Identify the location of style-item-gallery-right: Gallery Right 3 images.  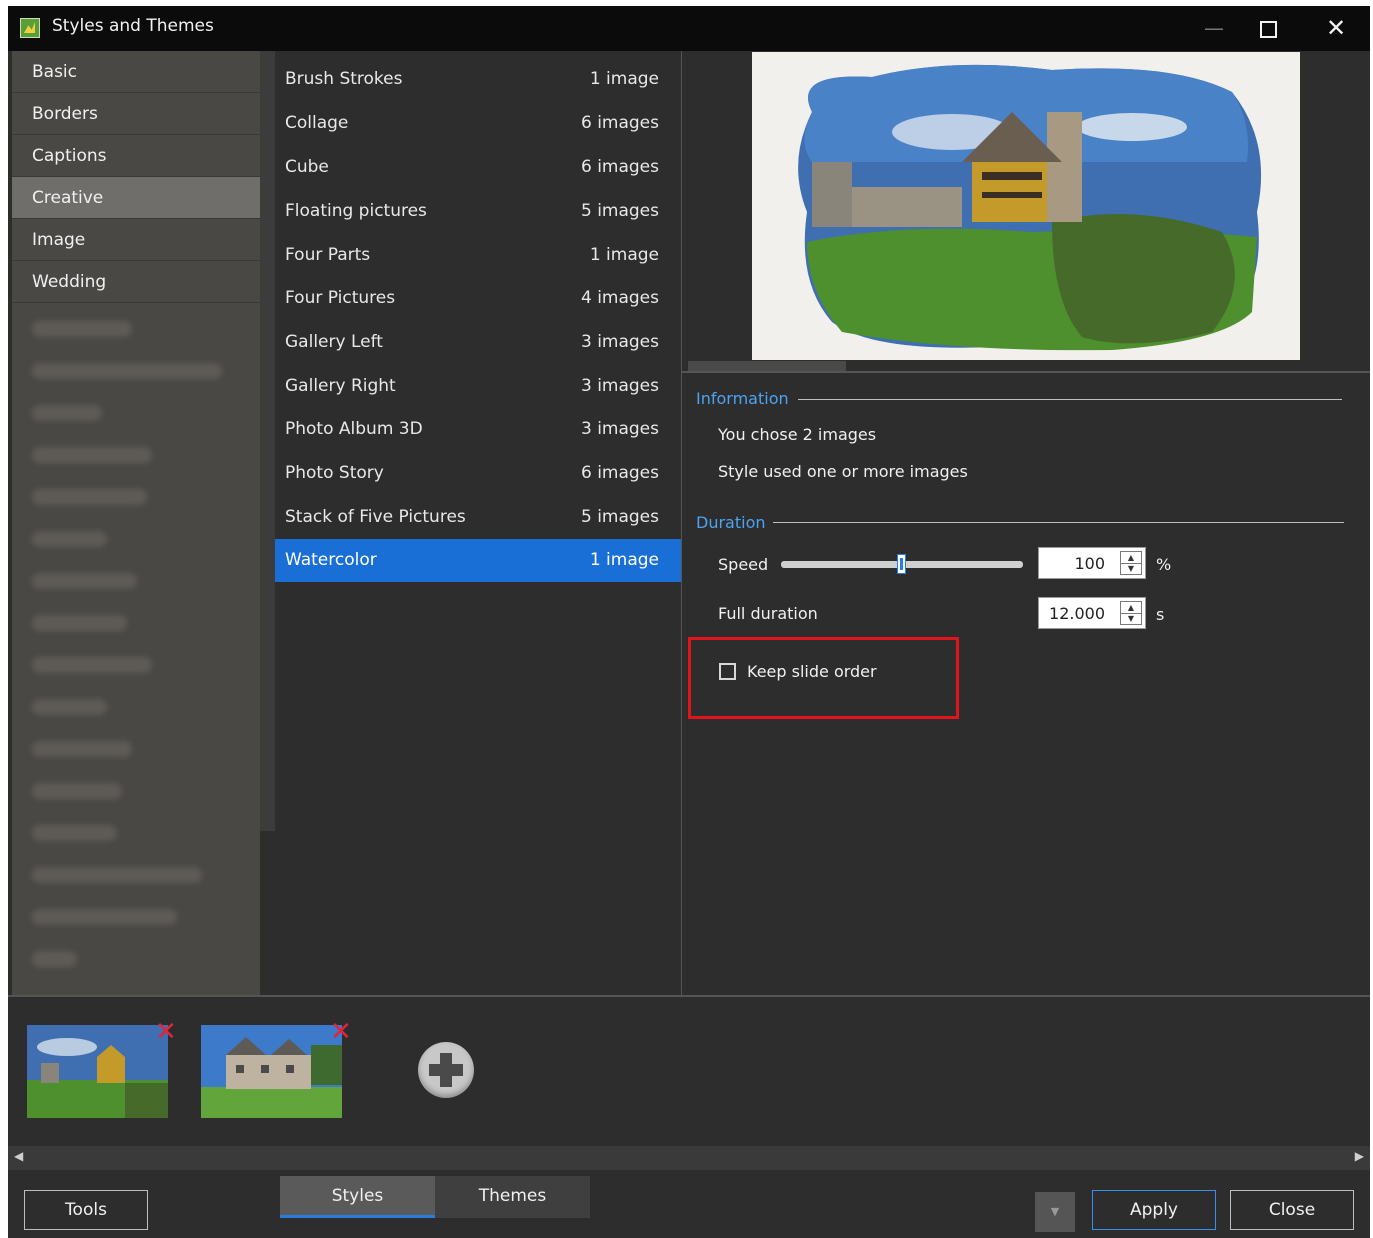
(478, 386).